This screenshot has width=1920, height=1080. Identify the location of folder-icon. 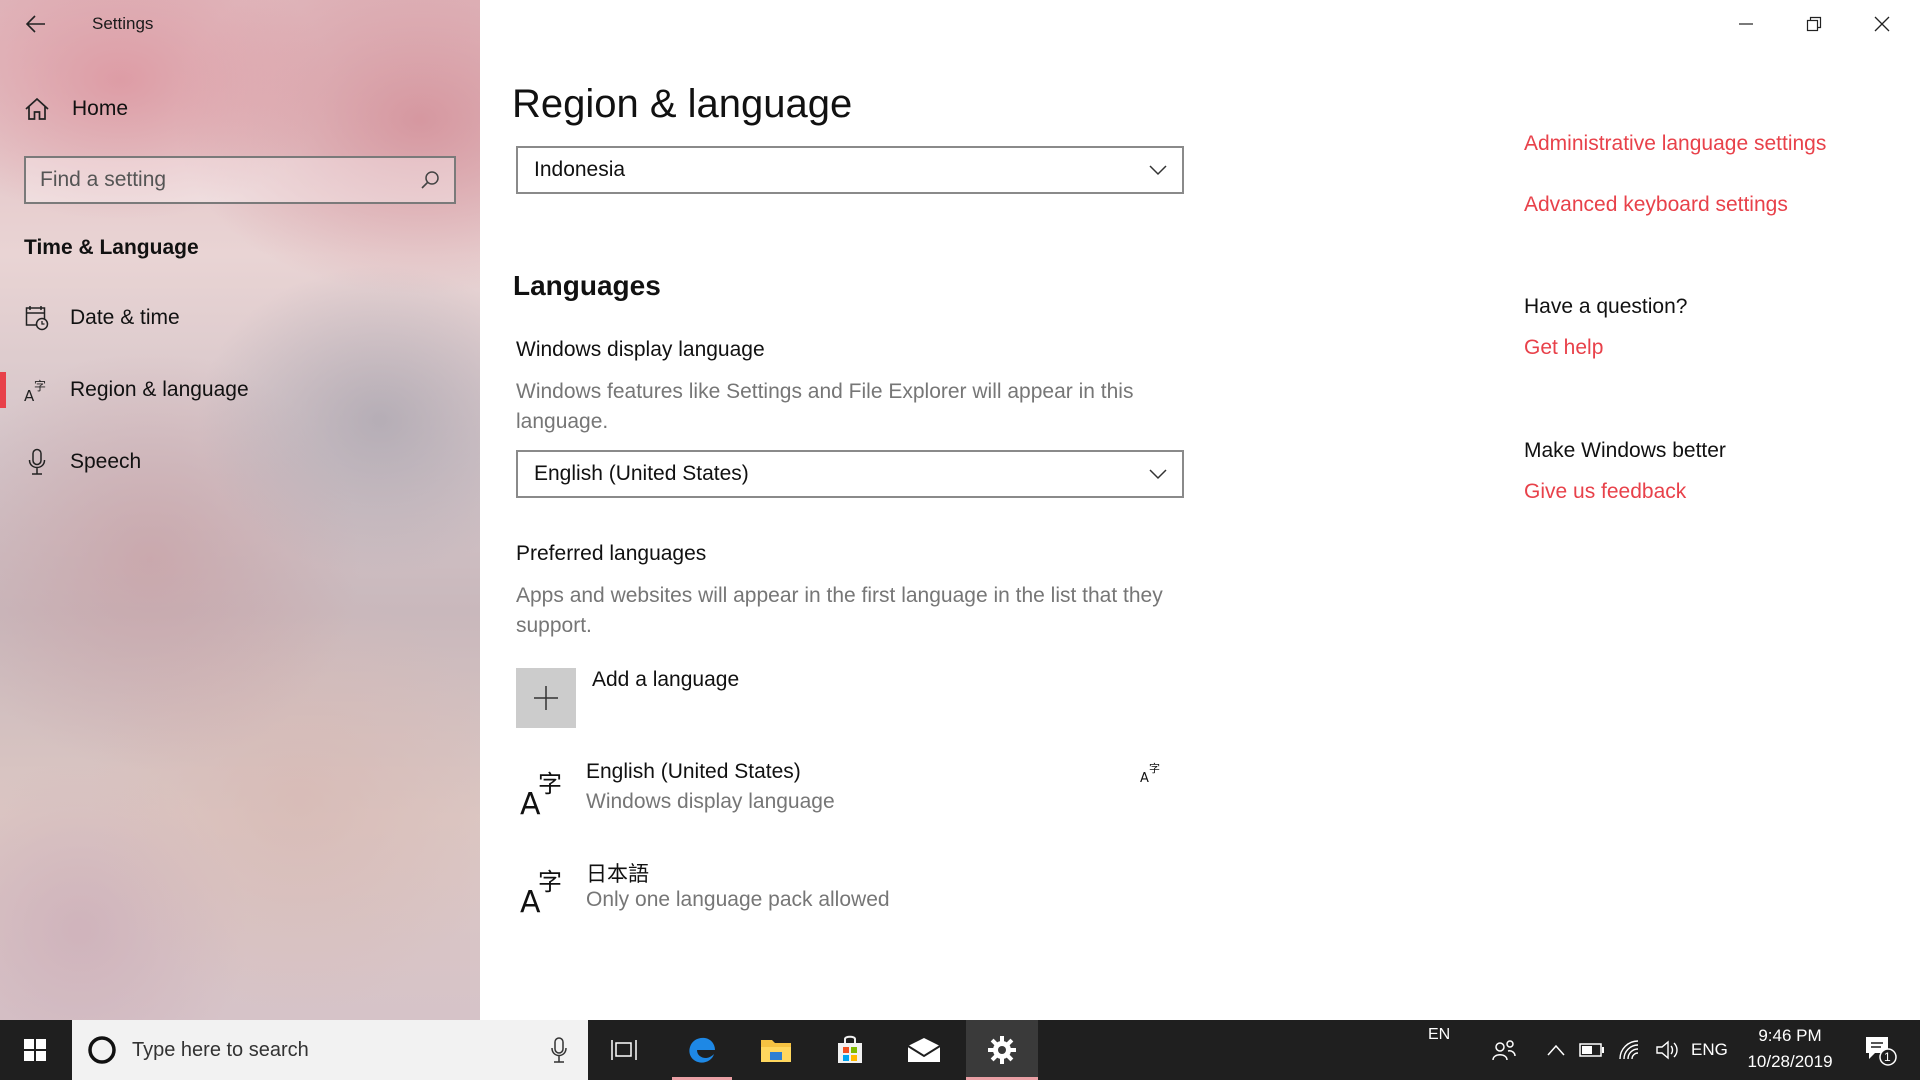
(776, 1051).